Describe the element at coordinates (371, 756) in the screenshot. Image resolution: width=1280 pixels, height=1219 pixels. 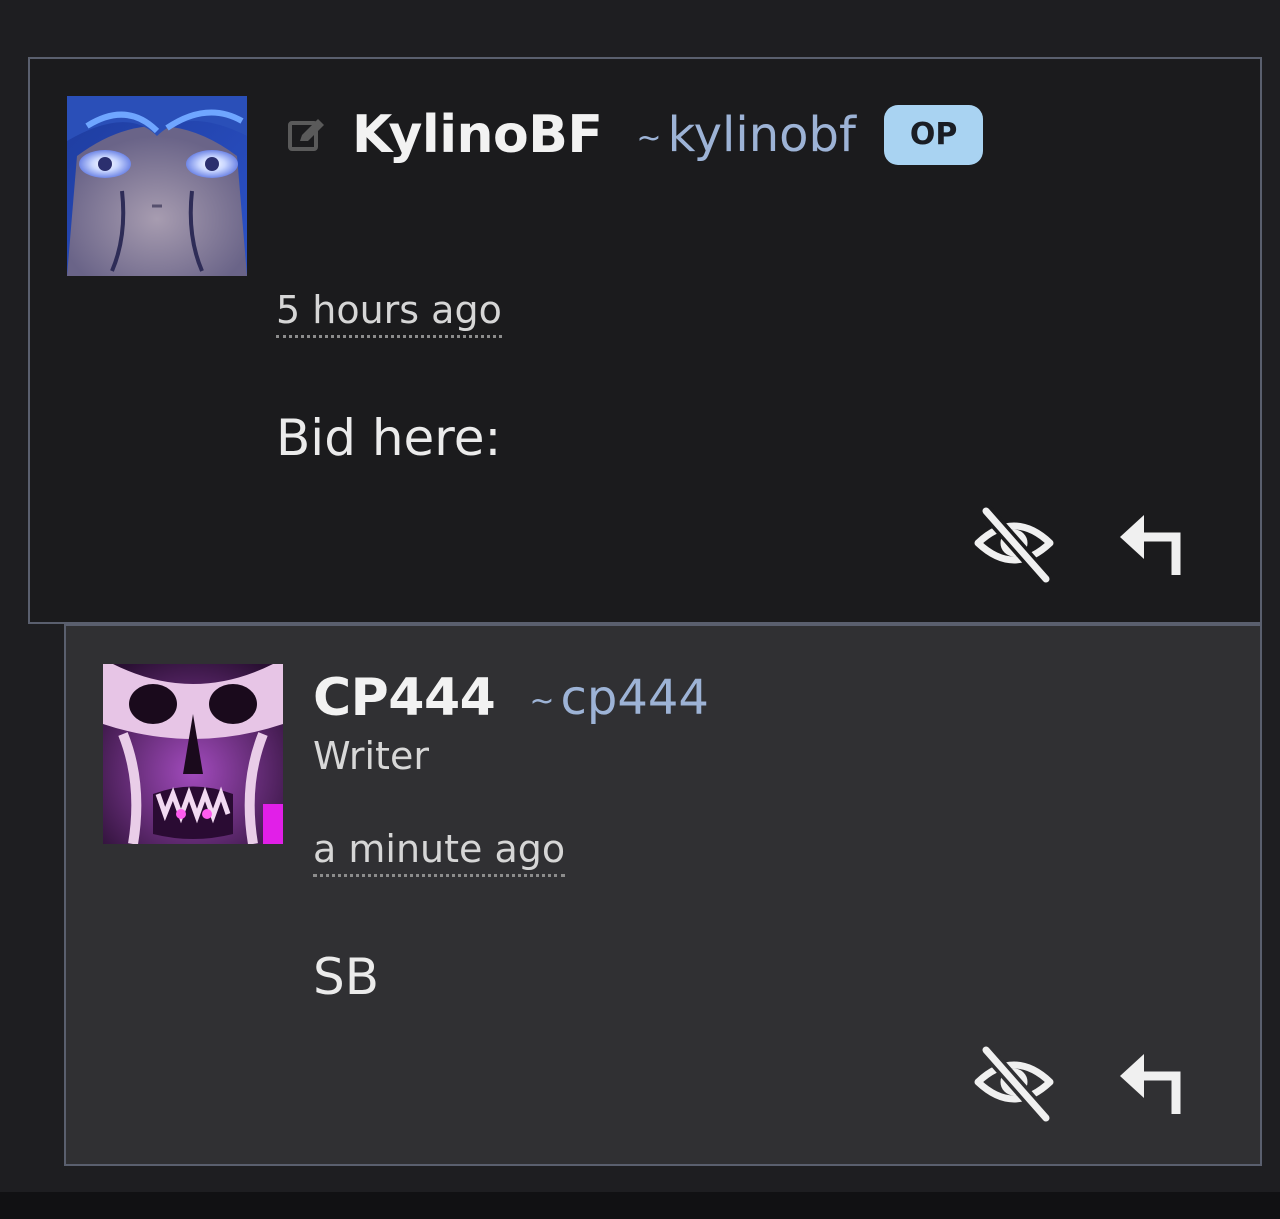
I see `user-title: Writer` at that location.